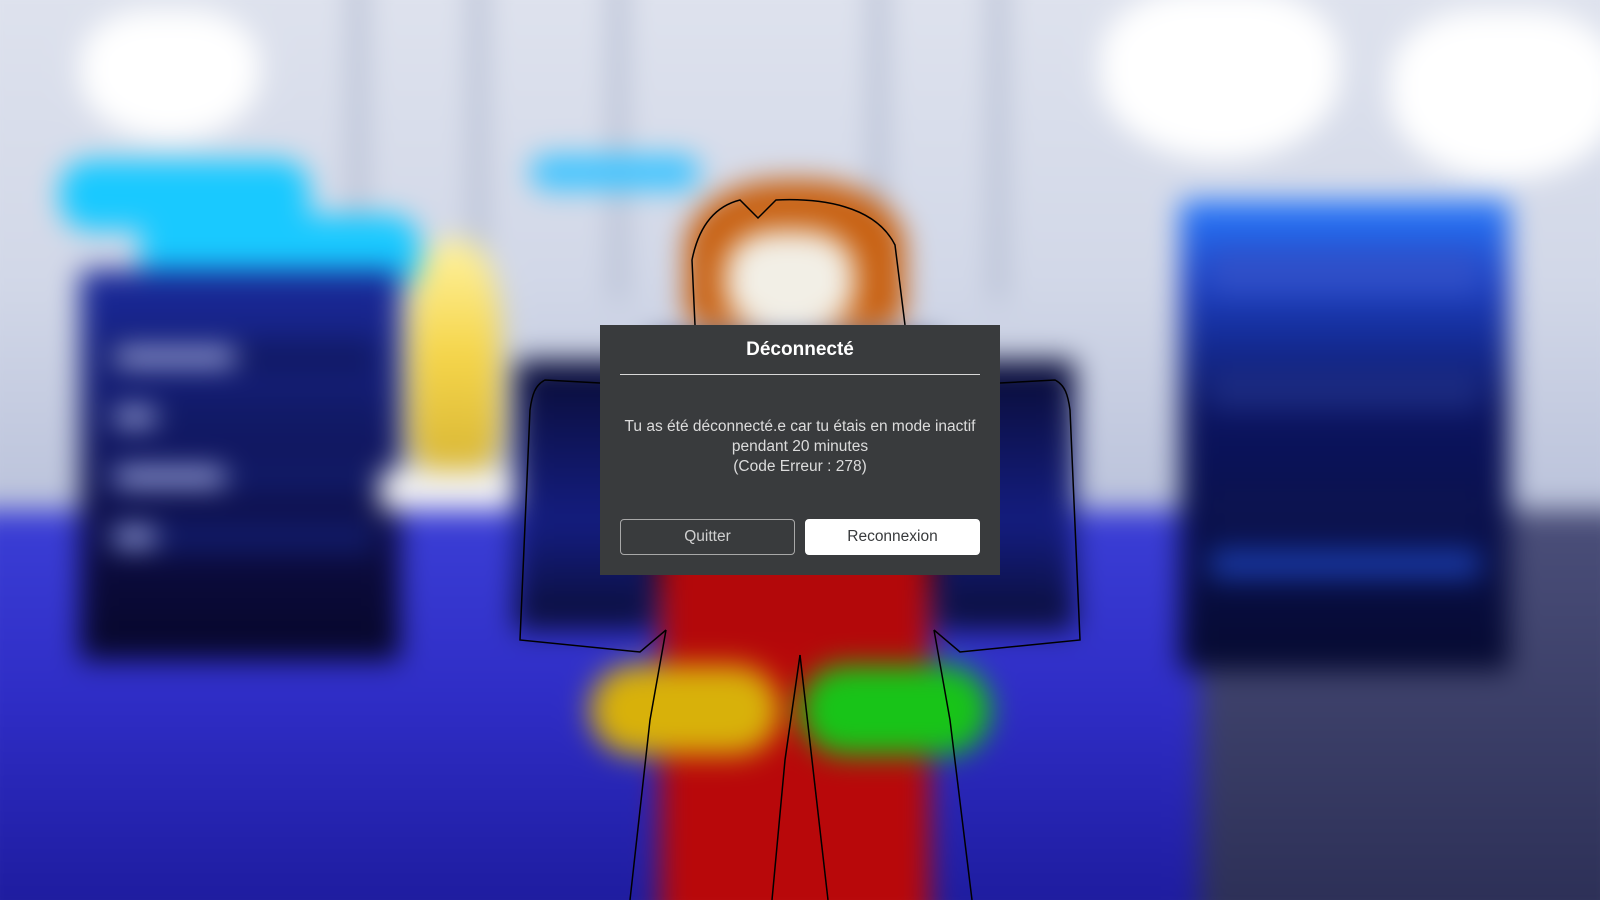 Image resolution: width=1600 pixels, height=900 pixels. What do you see at coordinates (685, 710) in the screenshot?
I see `yellow-ring` at bounding box center [685, 710].